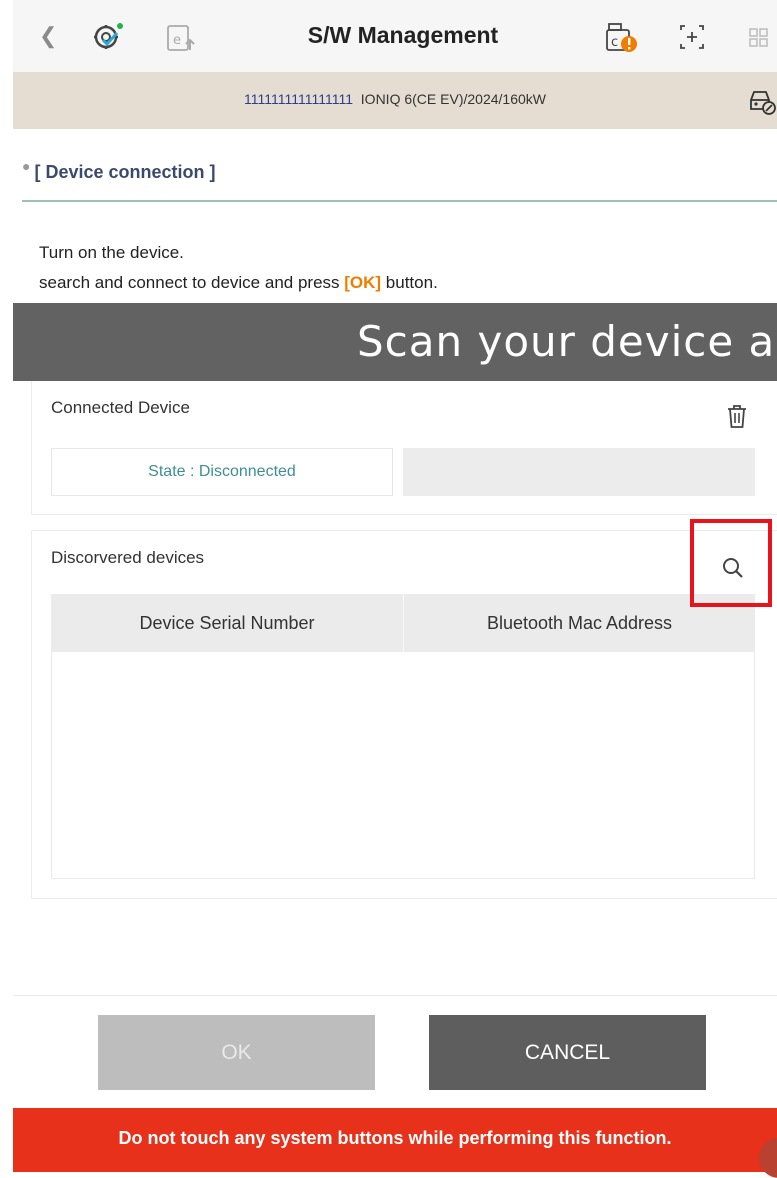 This screenshot has height=1178, width=777. What do you see at coordinates (236, 1052) in the screenshot?
I see `ok-button: OK` at bounding box center [236, 1052].